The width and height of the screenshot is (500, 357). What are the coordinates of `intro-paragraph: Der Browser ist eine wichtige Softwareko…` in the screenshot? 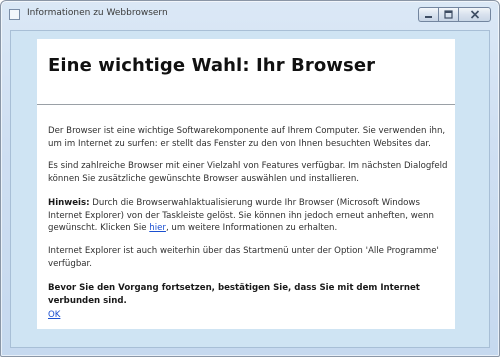 It's located at (247, 137).